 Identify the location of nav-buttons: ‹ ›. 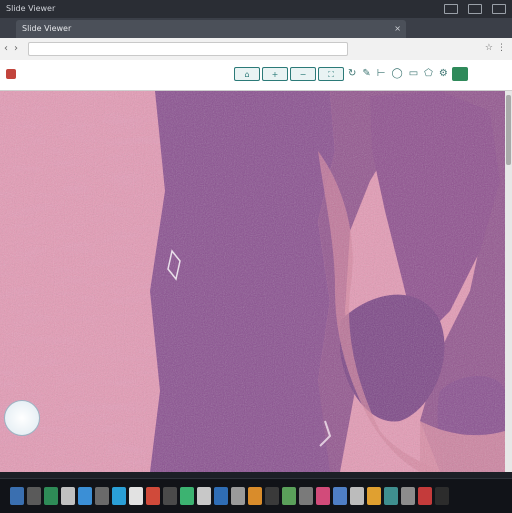
(11, 48).